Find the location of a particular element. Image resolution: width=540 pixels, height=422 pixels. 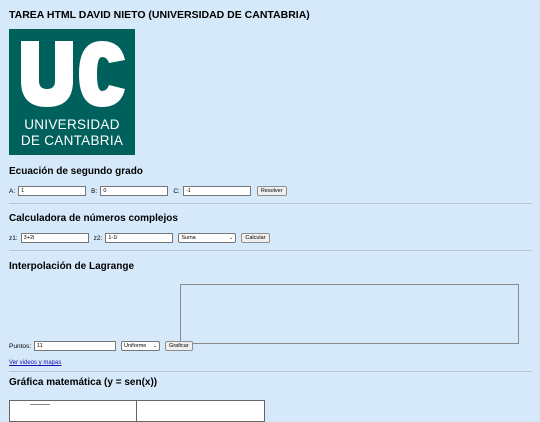

z1-input: 3+2i is located at coordinates (54, 238).